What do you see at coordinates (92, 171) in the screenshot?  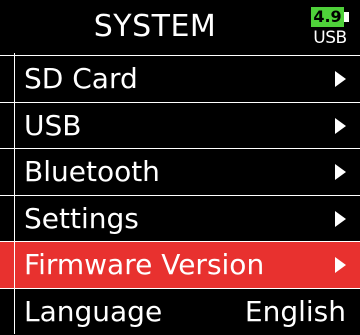 I see `menu-item-label: Bluetooth` at bounding box center [92, 171].